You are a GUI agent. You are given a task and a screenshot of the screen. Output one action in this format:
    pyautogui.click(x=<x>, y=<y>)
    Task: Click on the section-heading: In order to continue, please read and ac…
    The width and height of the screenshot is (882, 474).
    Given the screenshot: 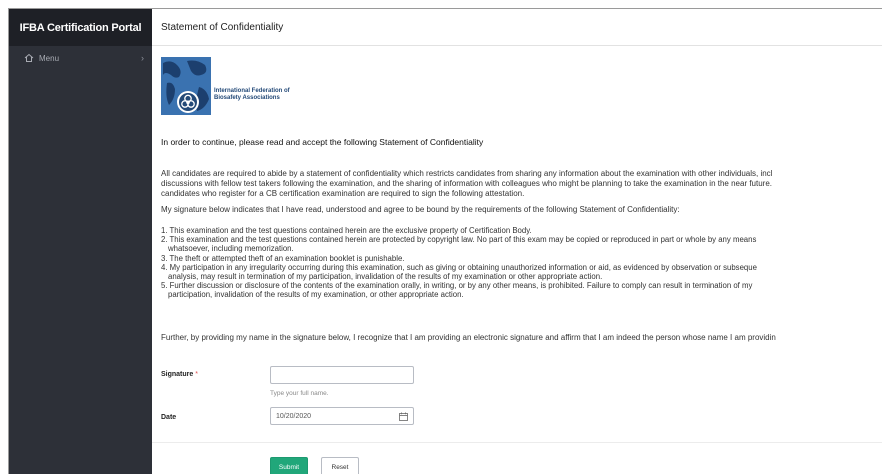 What is the action you would take?
    pyautogui.click(x=322, y=142)
    